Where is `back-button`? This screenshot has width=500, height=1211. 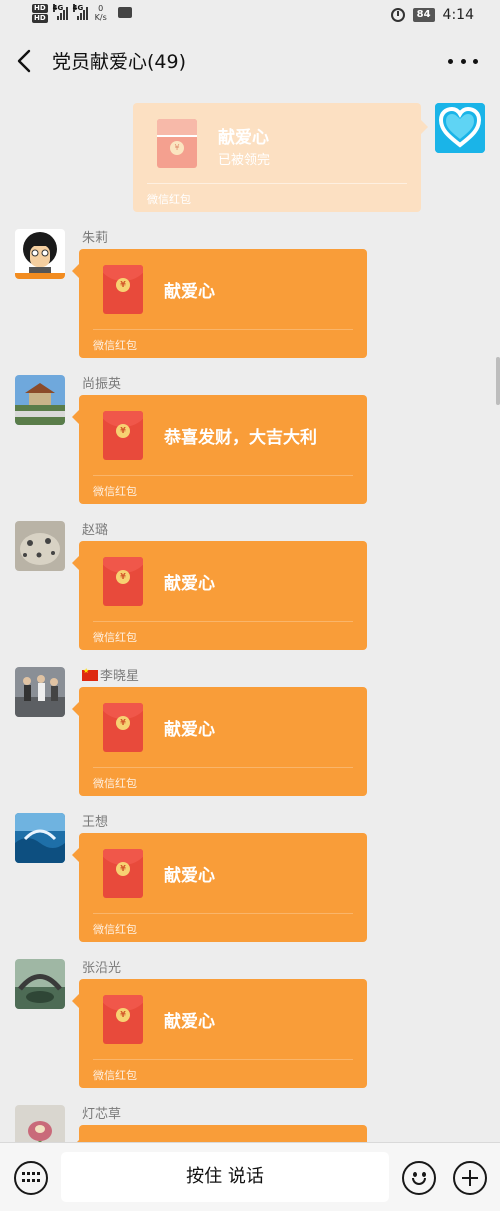 back-button is located at coordinates (25, 61).